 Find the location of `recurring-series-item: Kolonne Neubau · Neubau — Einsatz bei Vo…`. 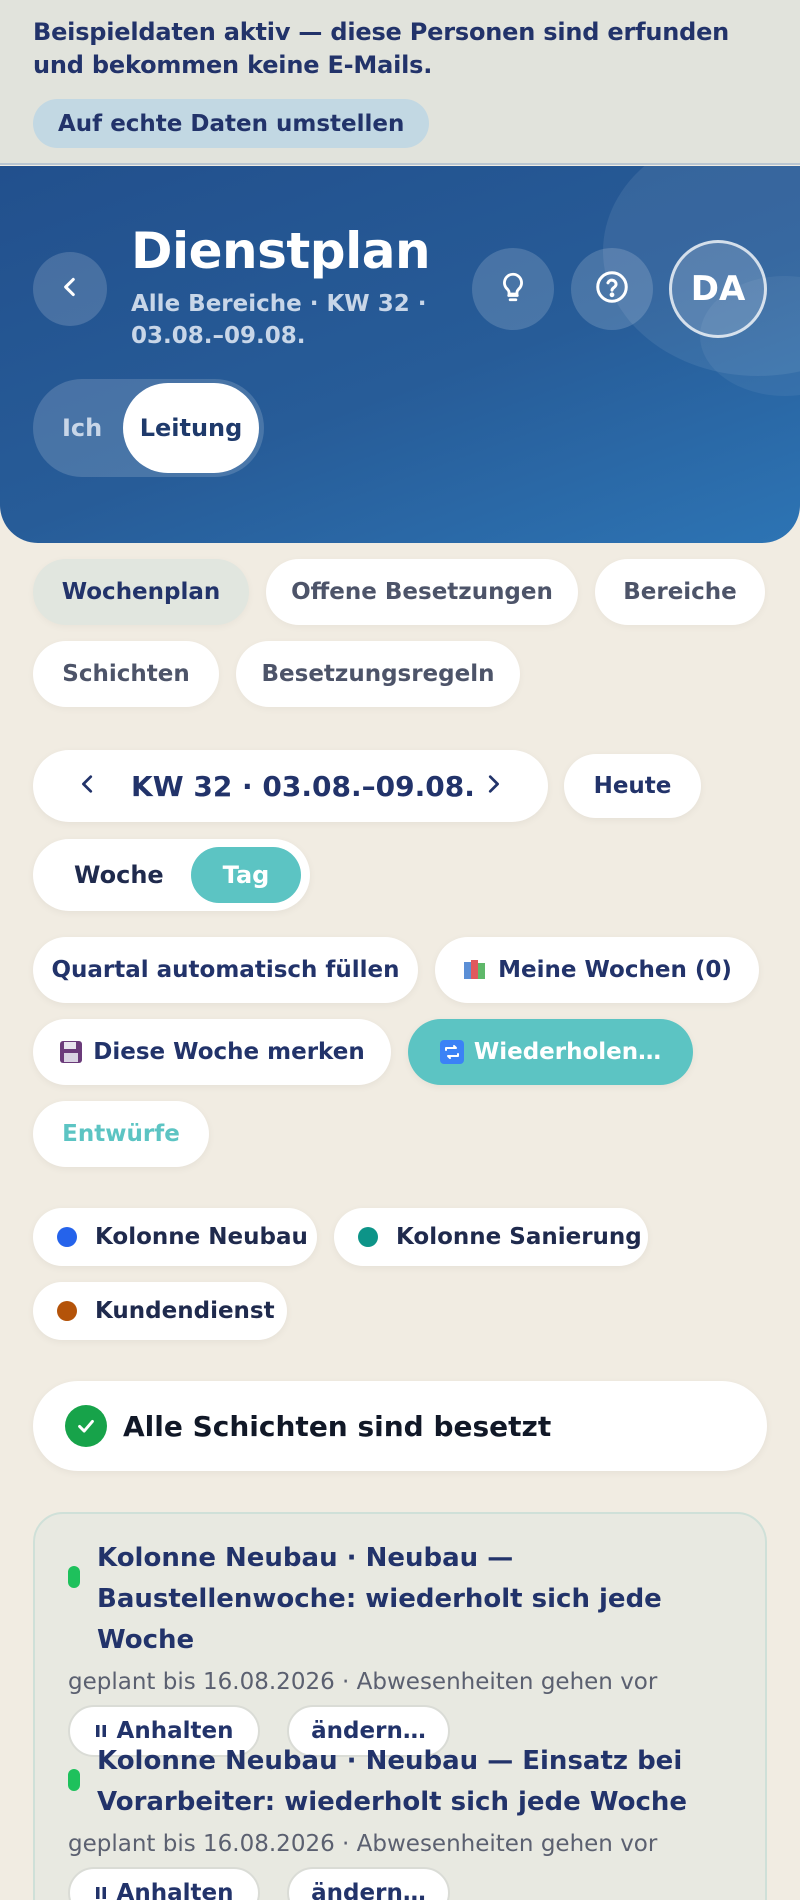

recurring-series-item: Kolonne Neubau · Neubau — Einsatz bei Vo… is located at coordinates (408, 1820).